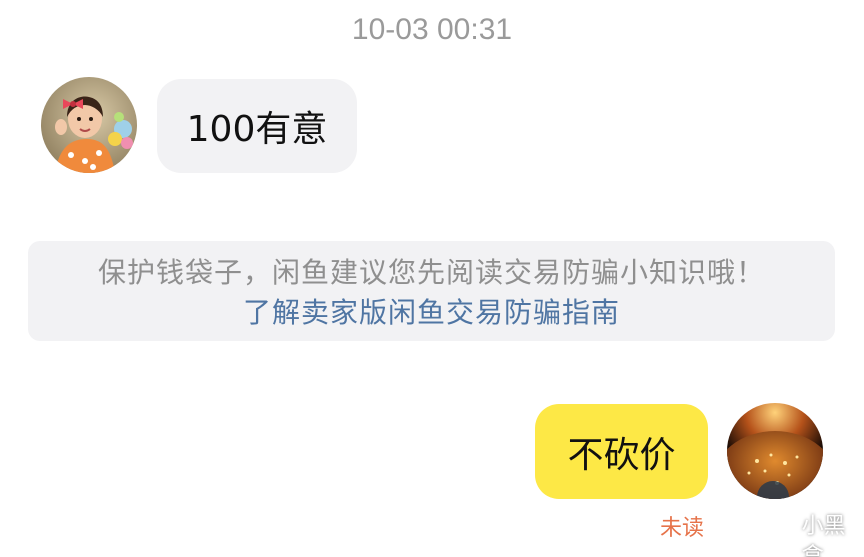 The width and height of the screenshot is (864, 557). Describe the element at coordinates (621, 455) in the screenshot. I see `sent-message-text: 不砍价` at that location.